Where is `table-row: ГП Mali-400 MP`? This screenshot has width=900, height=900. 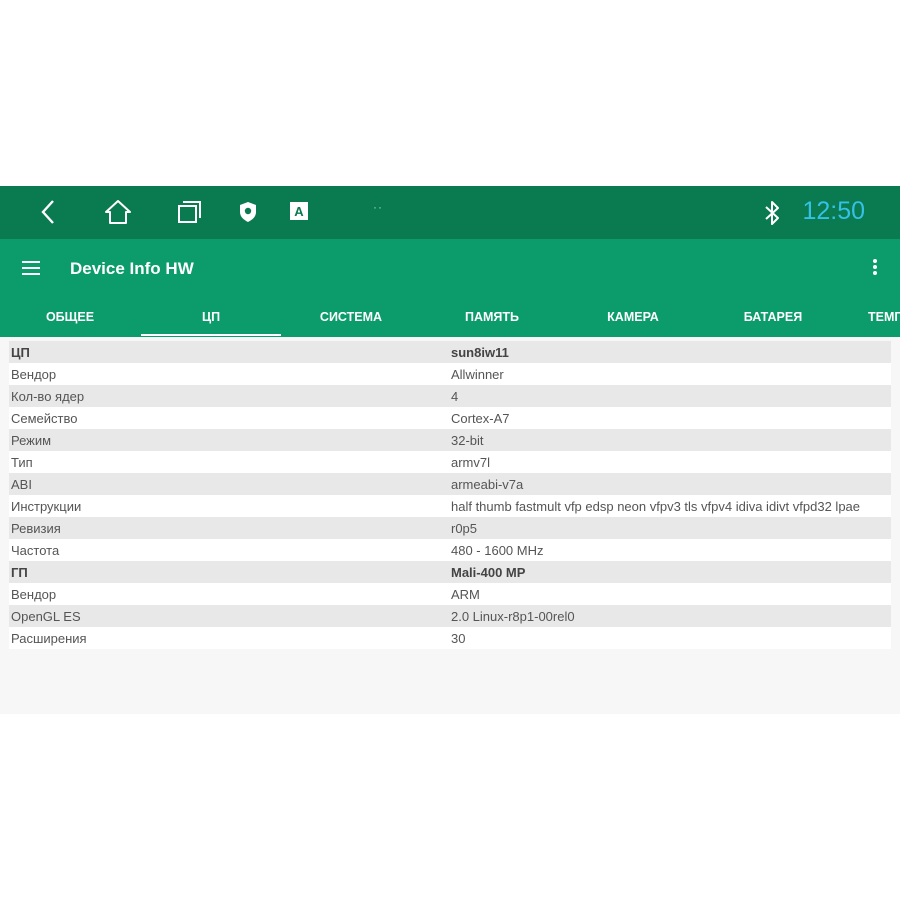 table-row: ГП Mali-400 MP is located at coordinates (450, 572).